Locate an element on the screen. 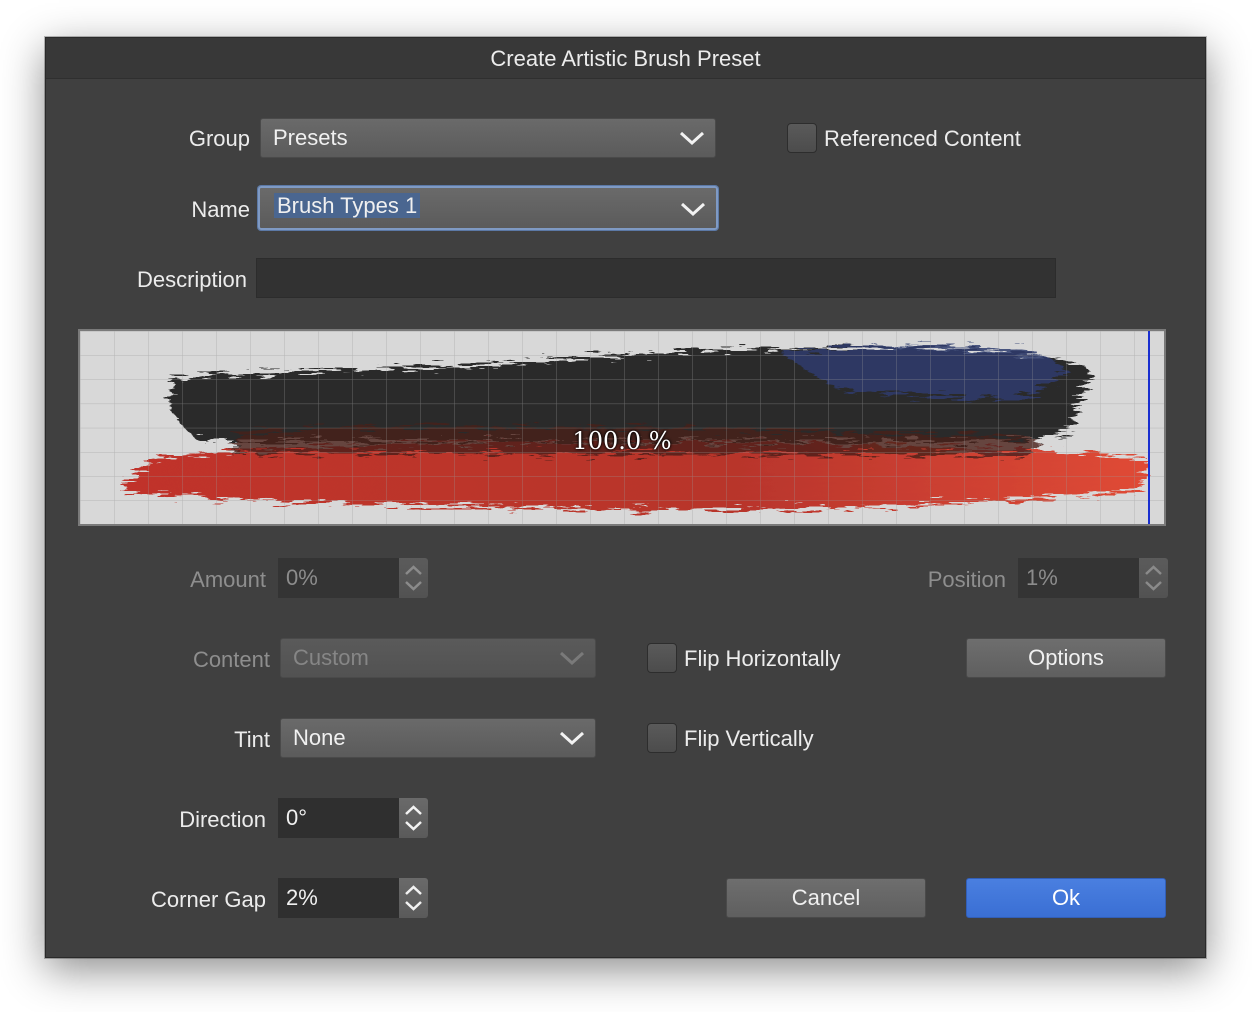 Image resolution: width=1252 pixels, height=1012 pixels. corner-gap-spinner: 2% is located at coordinates (353, 898).